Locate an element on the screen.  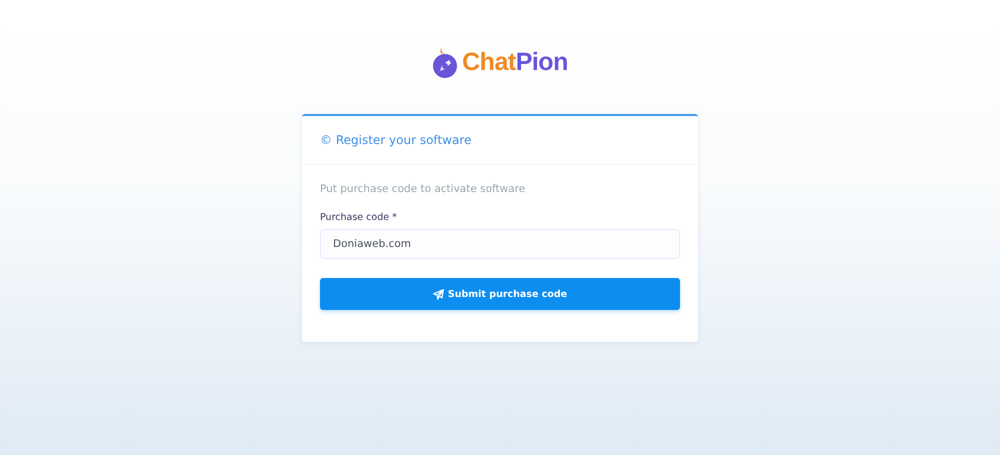
card-title: © Register your software is located at coordinates (396, 140).